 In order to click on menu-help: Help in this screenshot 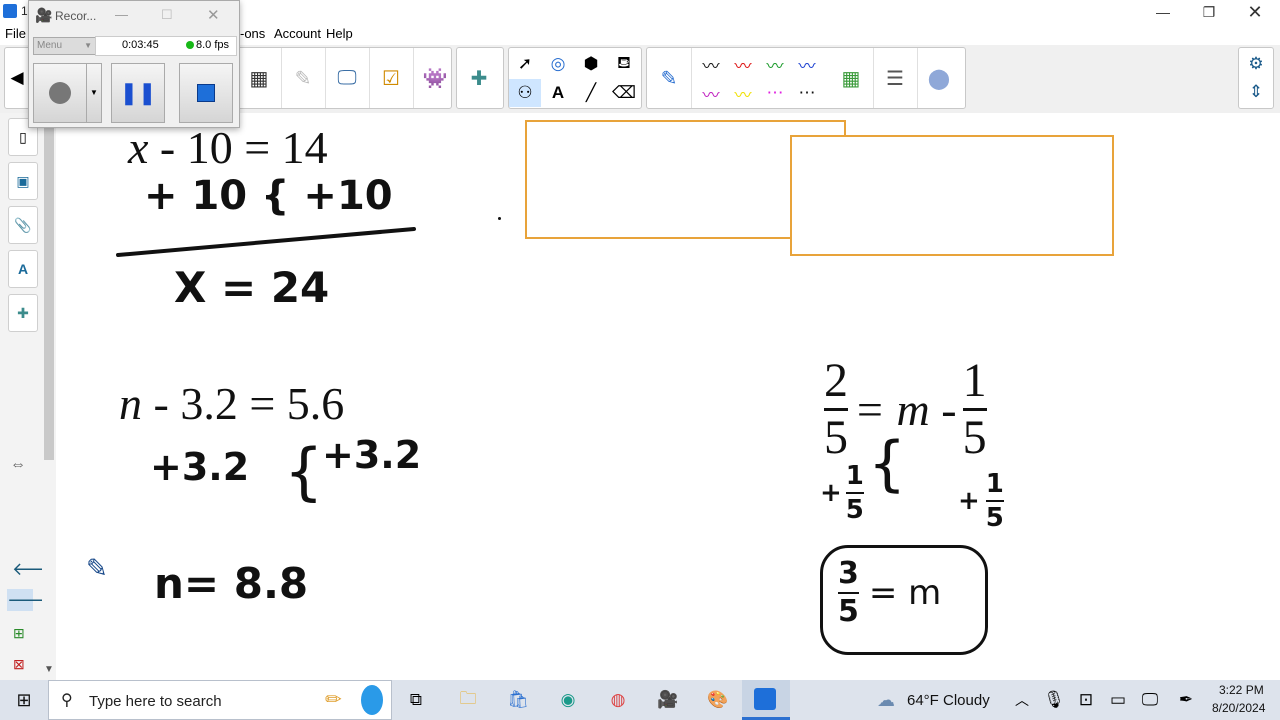, I will do `click(339, 33)`.